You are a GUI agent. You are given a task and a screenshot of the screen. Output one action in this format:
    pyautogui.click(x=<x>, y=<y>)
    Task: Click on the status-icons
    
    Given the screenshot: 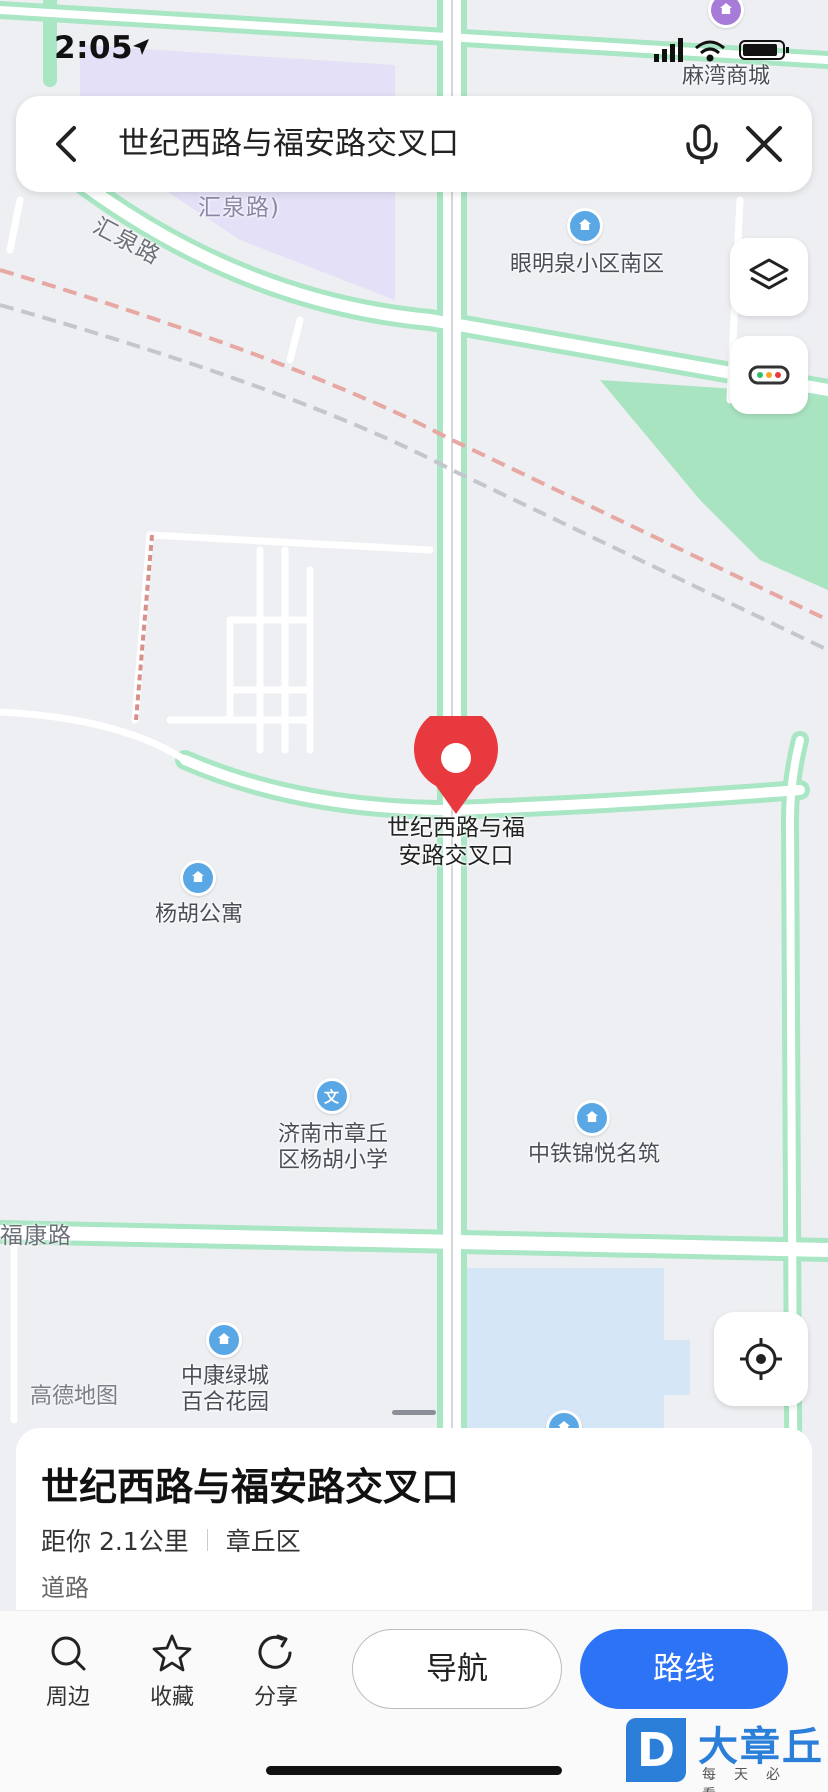 What is the action you would take?
    pyautogui.click(x=721, y=50)
    